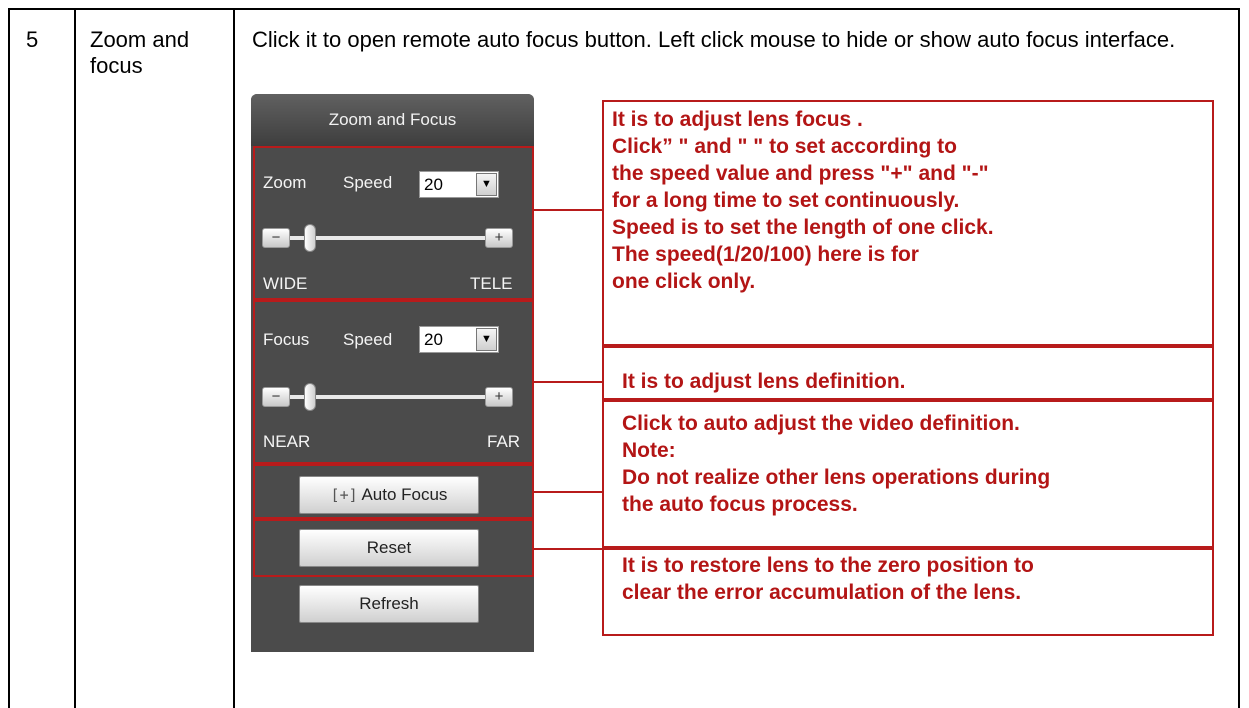  Describe the element at coordinates (393, 382) in the screenshot. I see `focus-section-highlight` at that location.